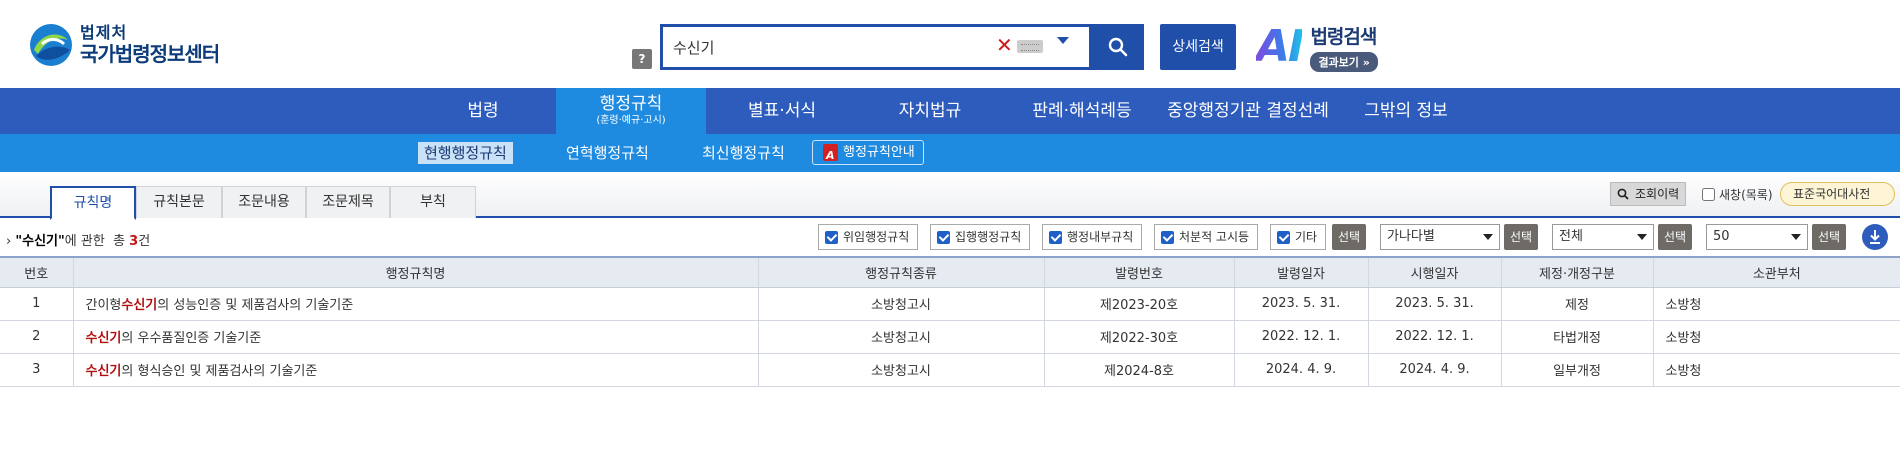  What do you see at coordinates (1675, 237) in the screenshot?
I see `scope-select-button: 선택` at bounding box center [1675, 237].